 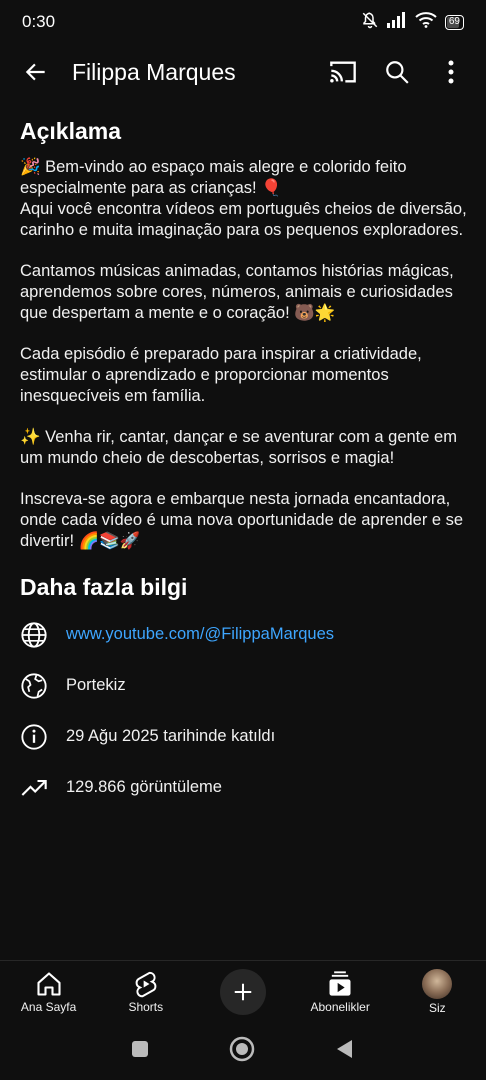 I want to click on search-button, so click(x=397, y=72).